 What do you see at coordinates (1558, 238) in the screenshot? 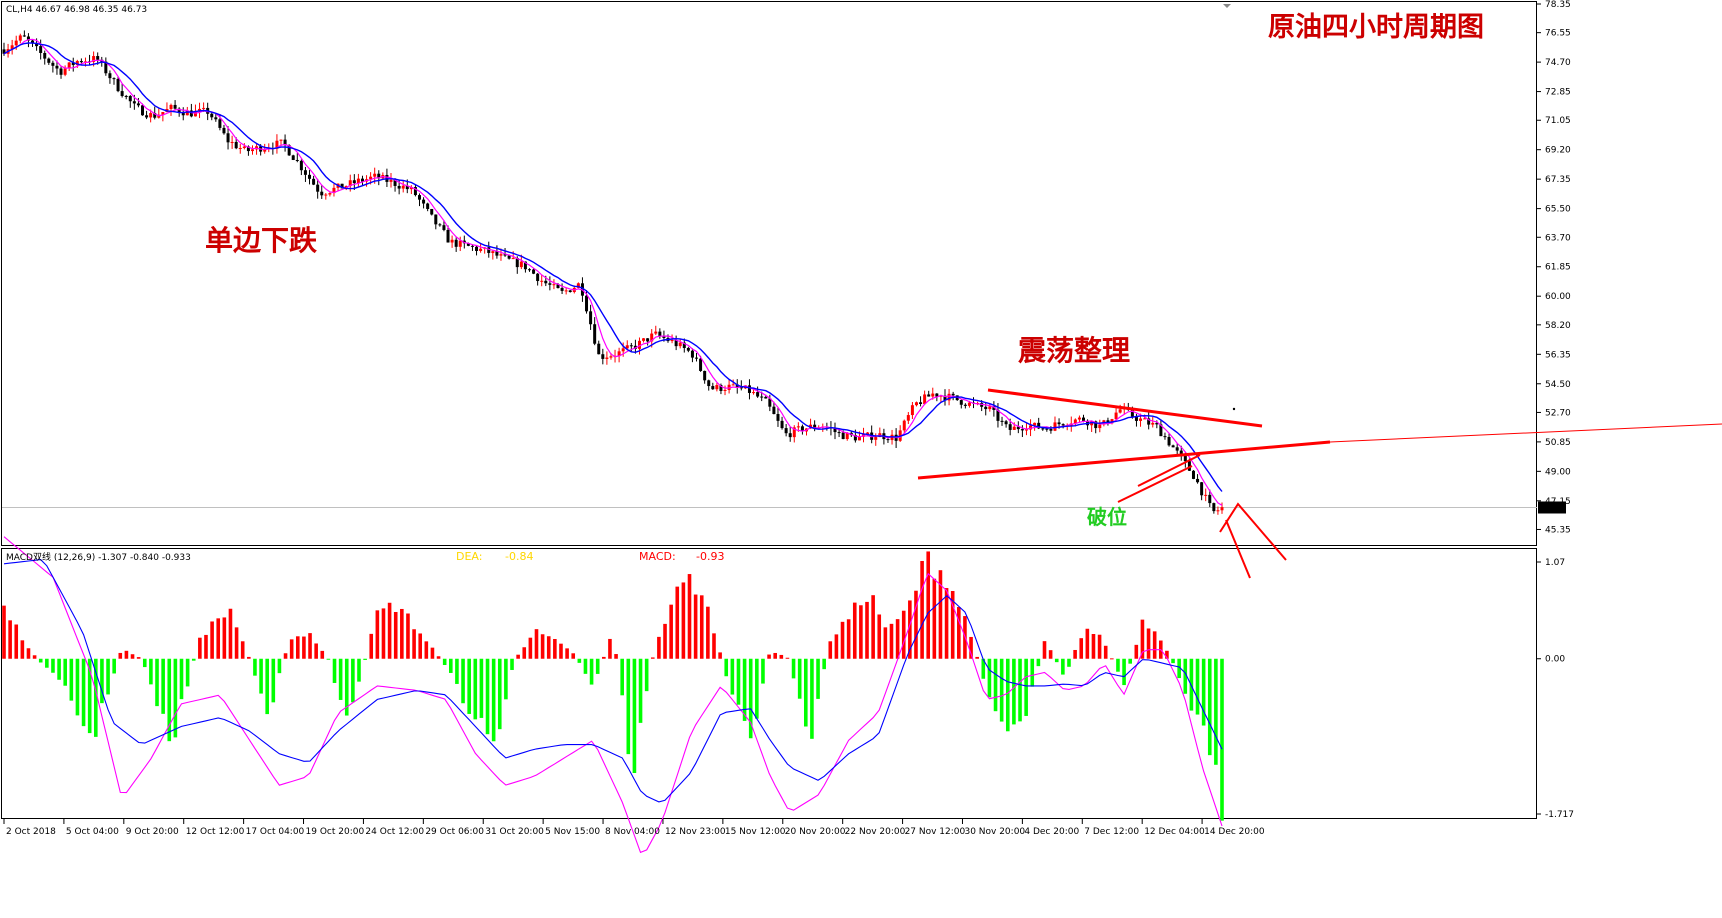
I see `price-tick-label: 63.70` at bounding box center [1558, 238].